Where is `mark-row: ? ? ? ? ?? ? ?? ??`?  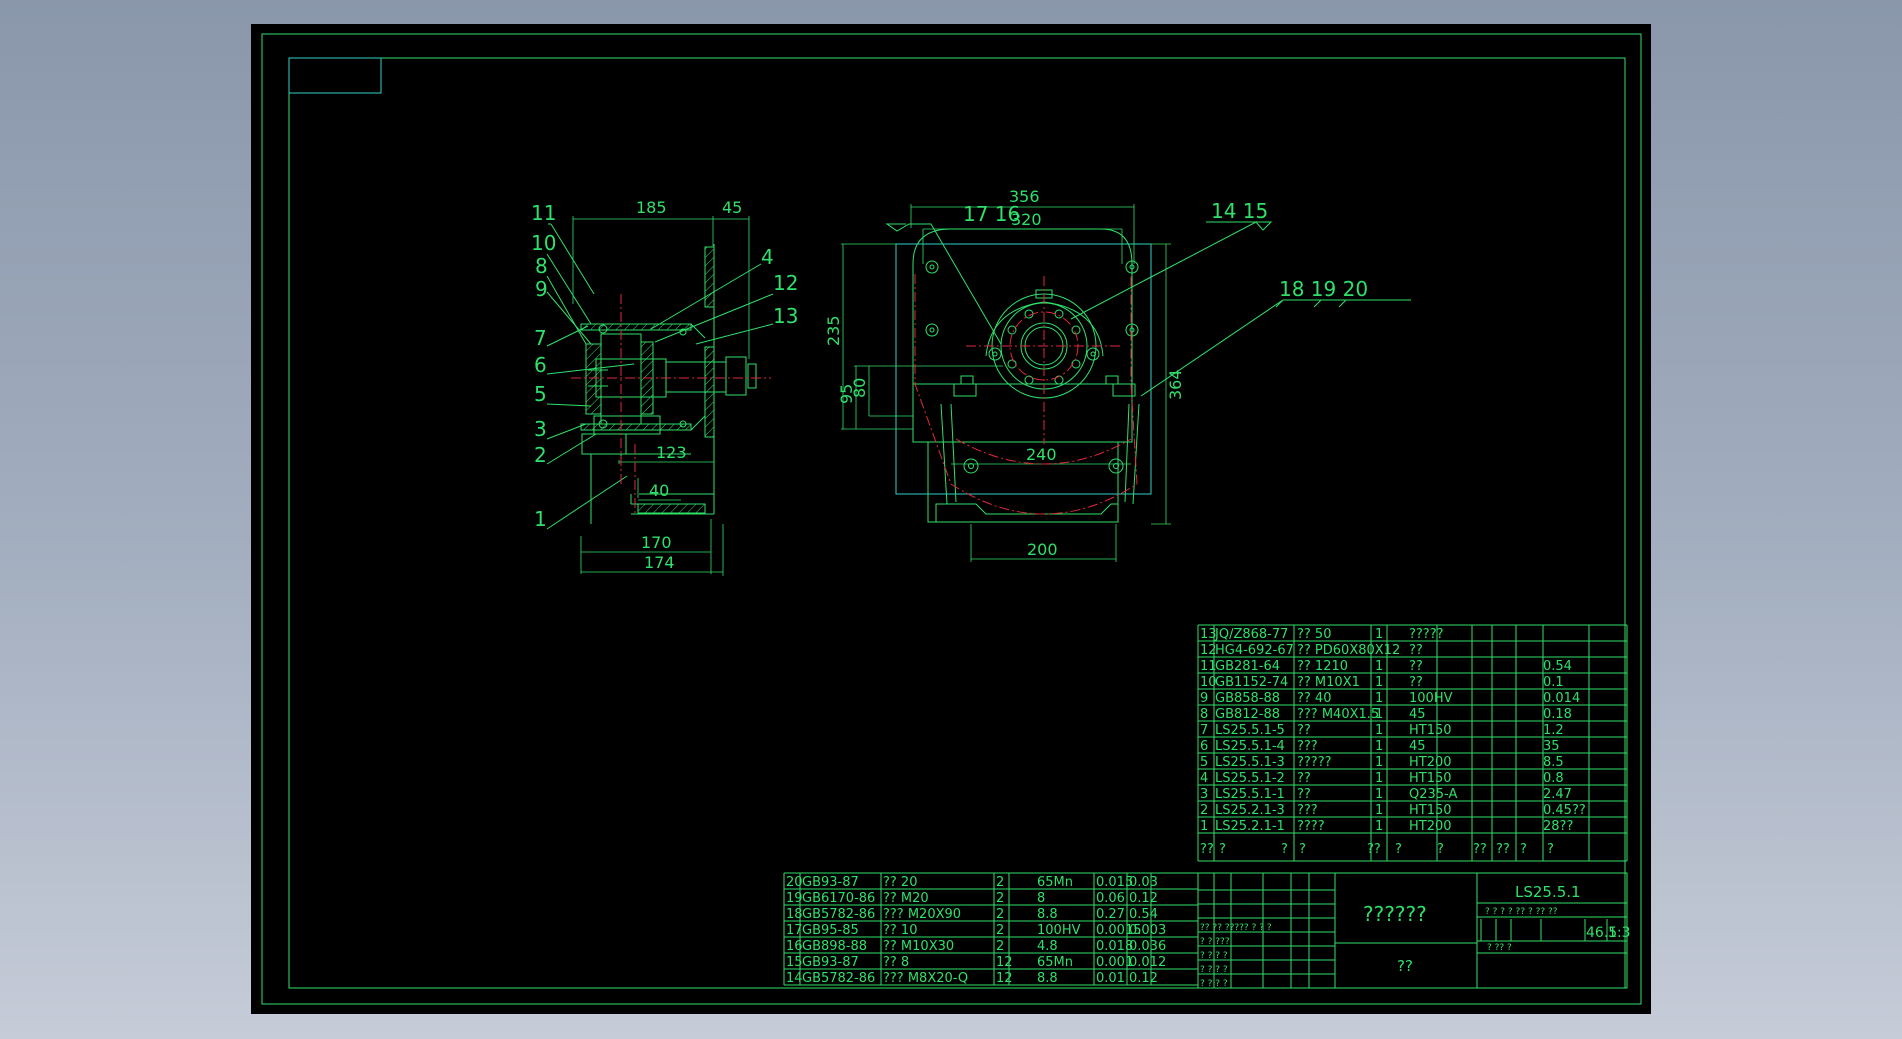
mark-row: ? ? ? ? ?? ? ?? ?? is located at coordinates (1521, 912).